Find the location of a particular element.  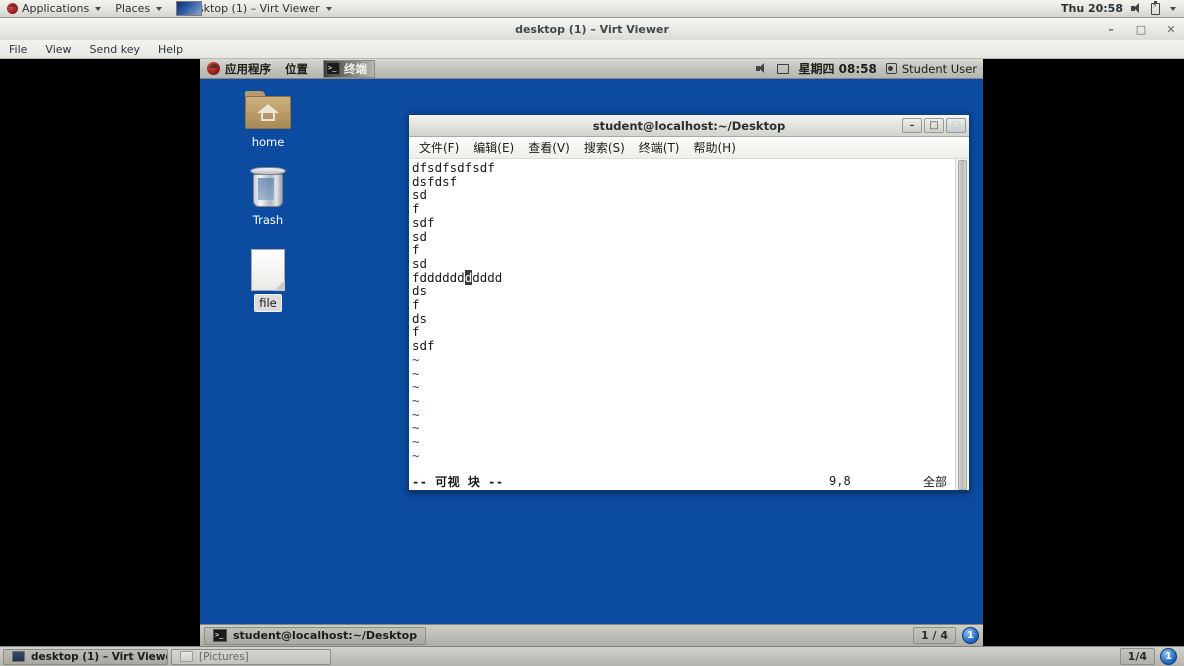

guest-applications-label: 应用程序 is located at coordinates (248, 68).